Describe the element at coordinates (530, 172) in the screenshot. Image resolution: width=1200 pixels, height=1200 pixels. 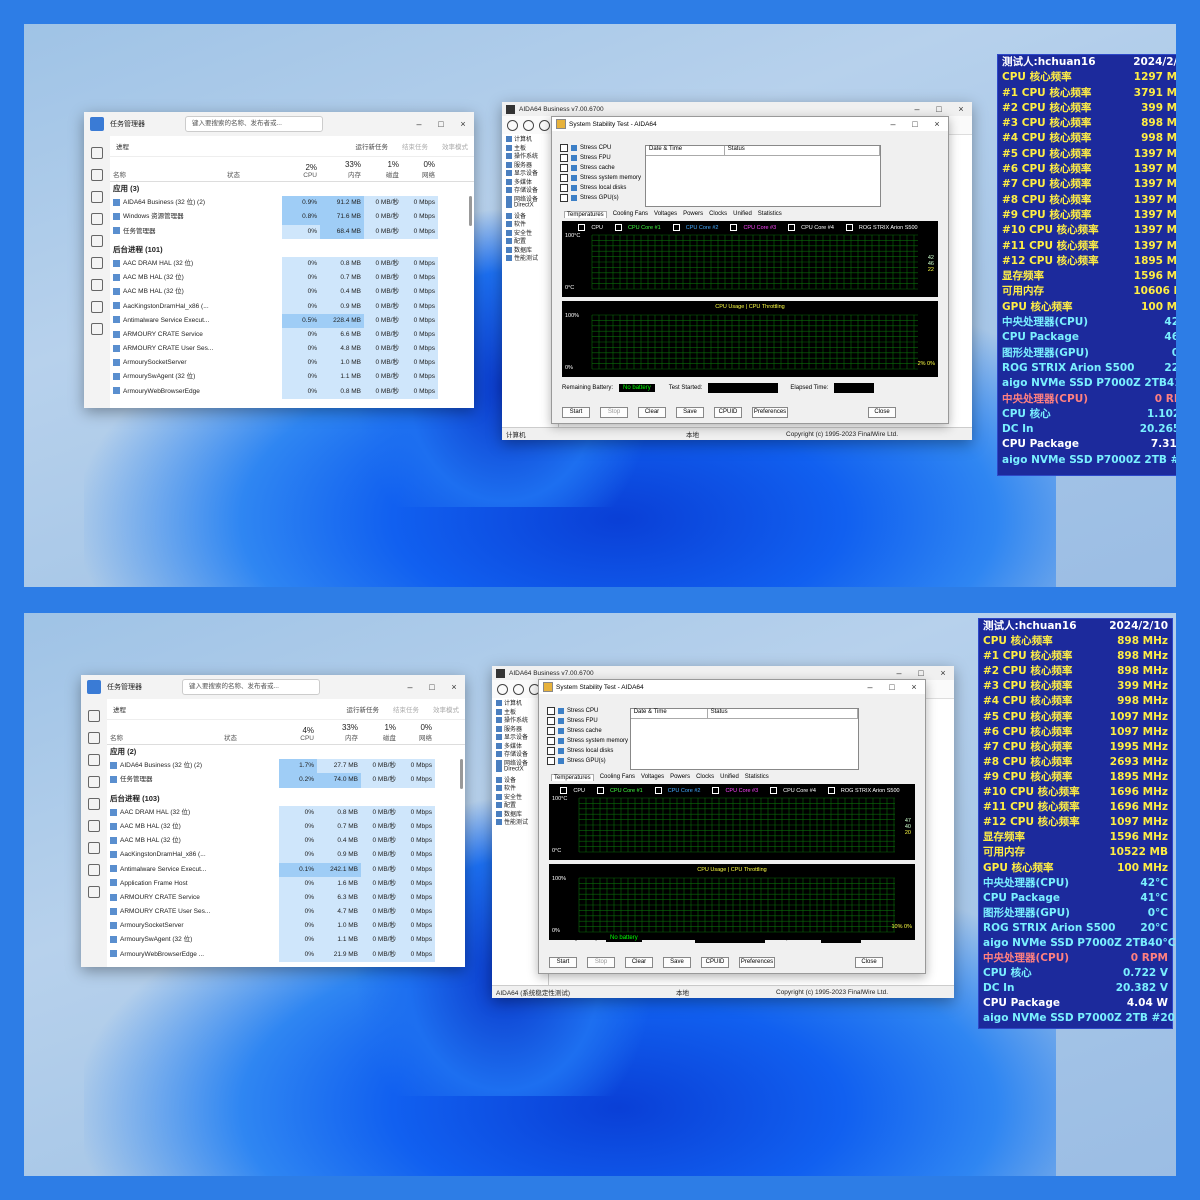
I see `tree-item: 显示设备` at that location.